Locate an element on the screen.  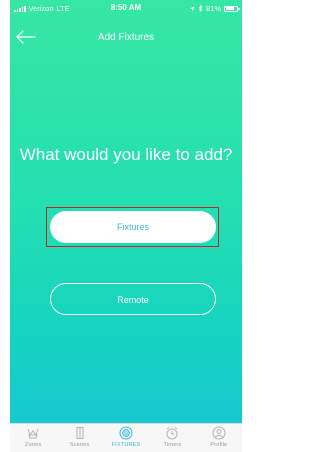
tab-zones: Zones is located at coordinates (33, 438).